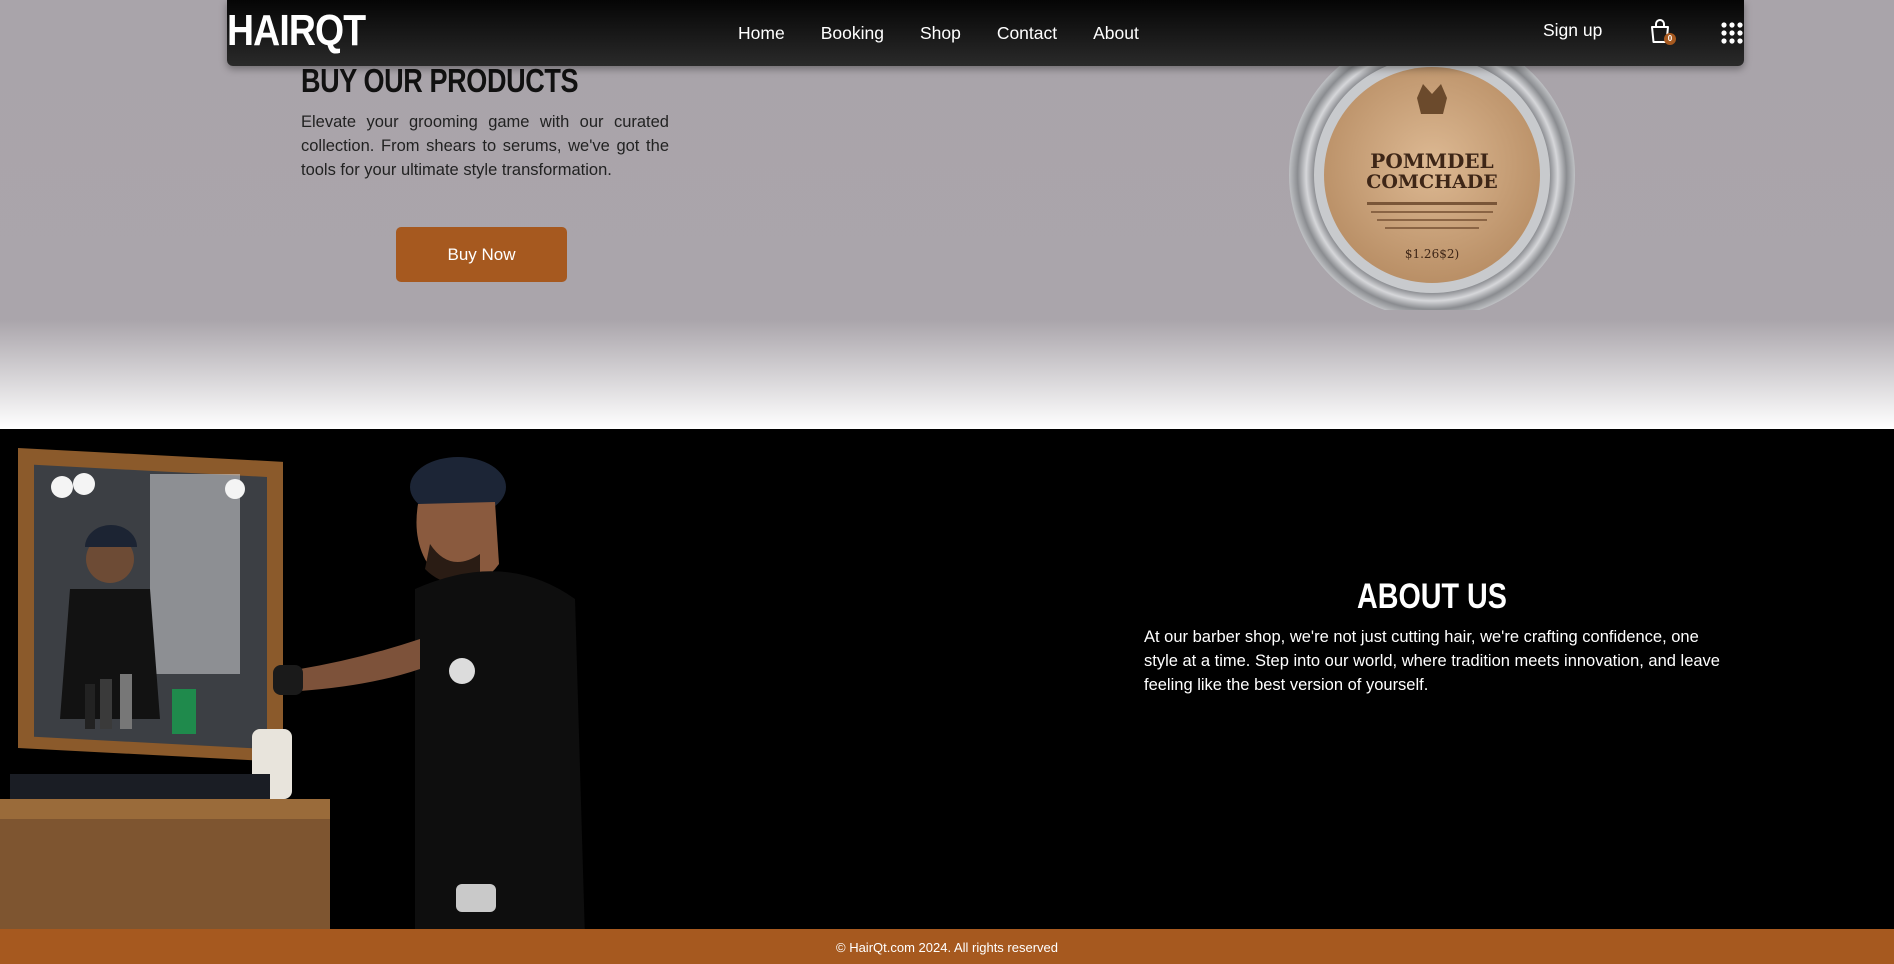 The height and width of the screenshot is (964, 1894). I want to click on cart-button: 0, so click(1662, 33).